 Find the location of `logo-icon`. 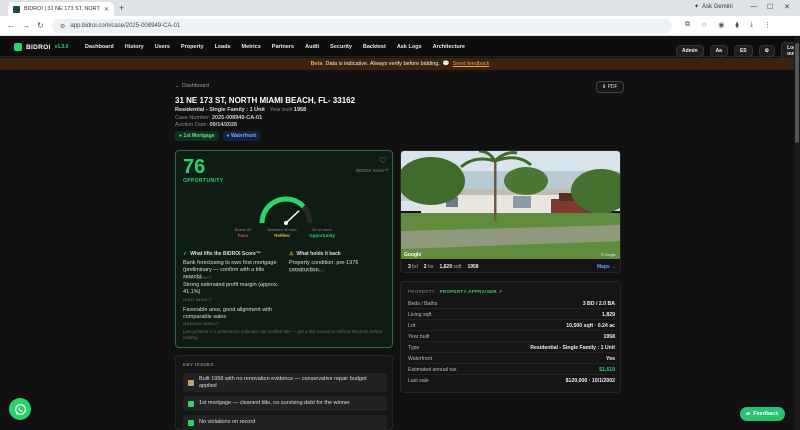

logo-icon is located at coordinates (18, 47).